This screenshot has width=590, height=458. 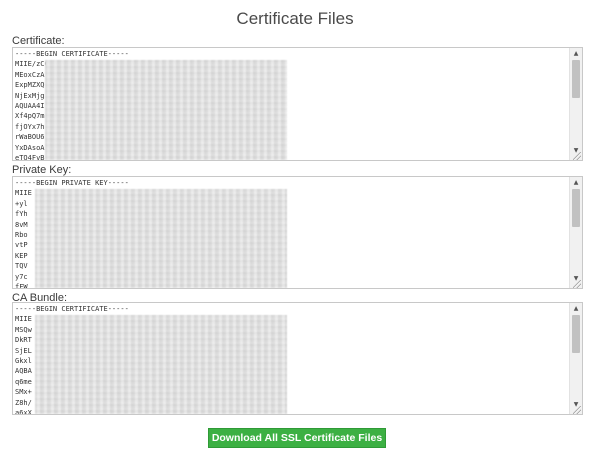 What do you see at coordinates (575, 104) in the screenshot?
I see `certificate-scrollbar: ▲ ▼` at bounding box center [575, 104].